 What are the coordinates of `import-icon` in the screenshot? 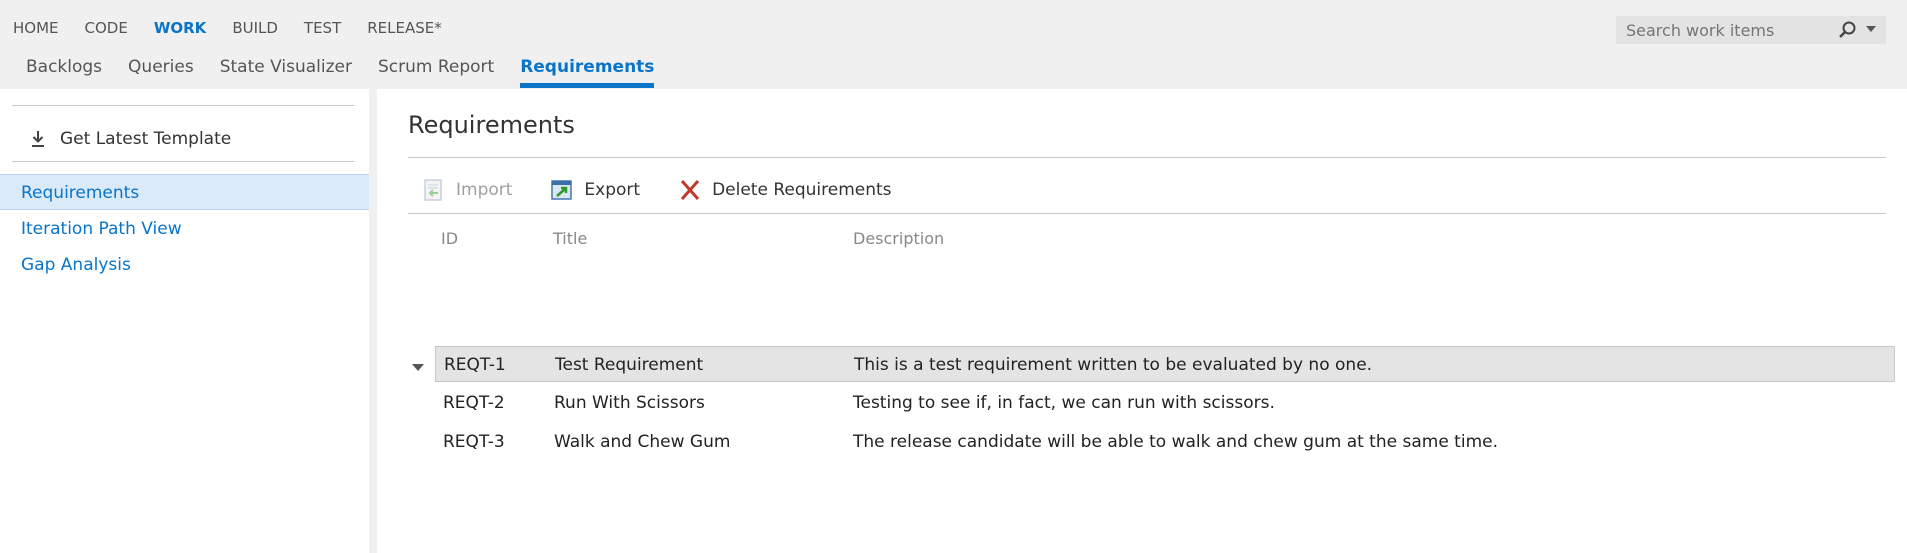 It's located at (433, 190).